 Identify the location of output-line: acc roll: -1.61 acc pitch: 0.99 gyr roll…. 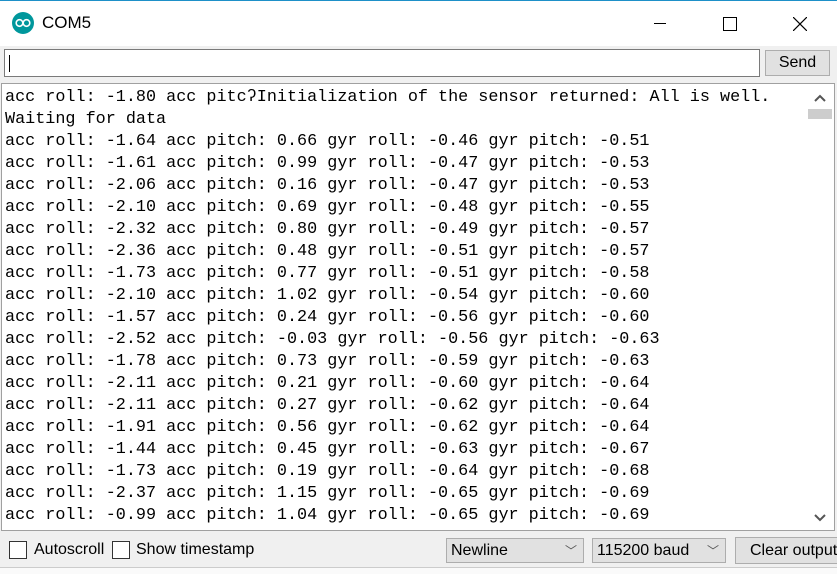
(327, 163).